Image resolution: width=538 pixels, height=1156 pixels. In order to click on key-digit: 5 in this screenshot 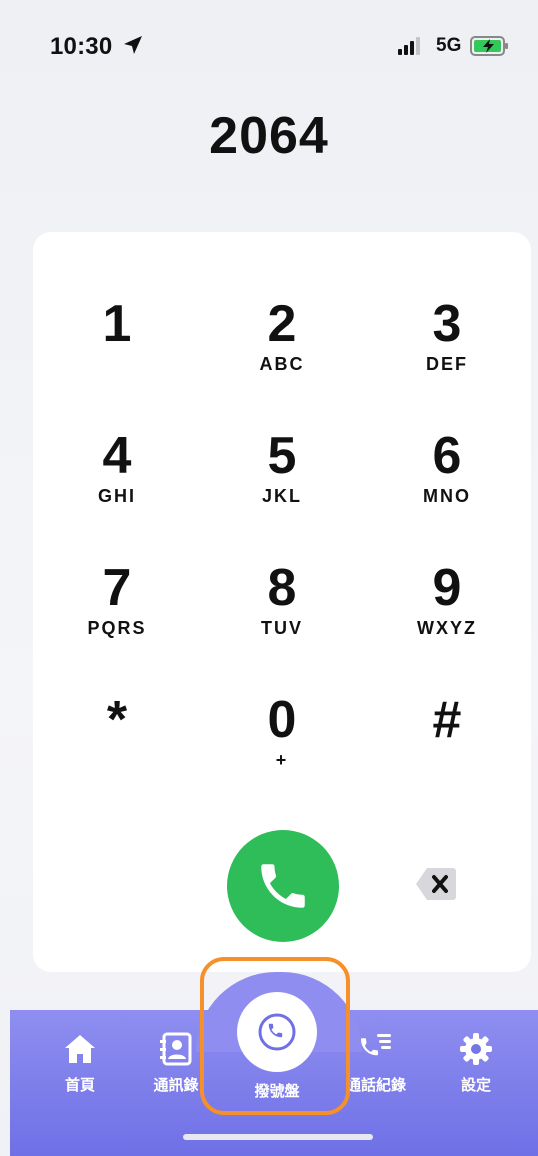, I will do `click(282, 456)`.